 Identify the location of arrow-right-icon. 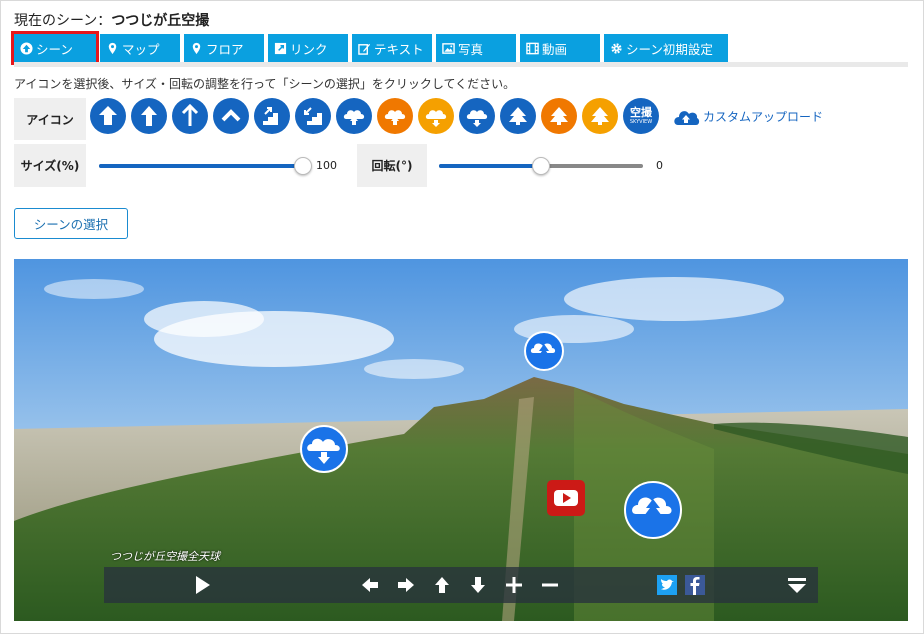
(406, 585).